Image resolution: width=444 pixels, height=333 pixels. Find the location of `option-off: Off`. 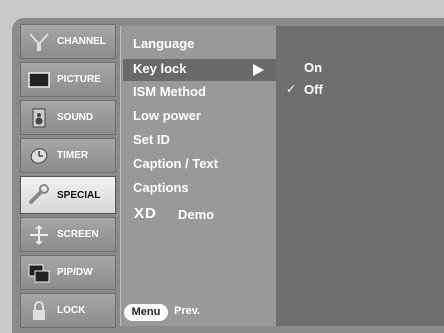

option-off: Off is located at coordinates (313, 89).